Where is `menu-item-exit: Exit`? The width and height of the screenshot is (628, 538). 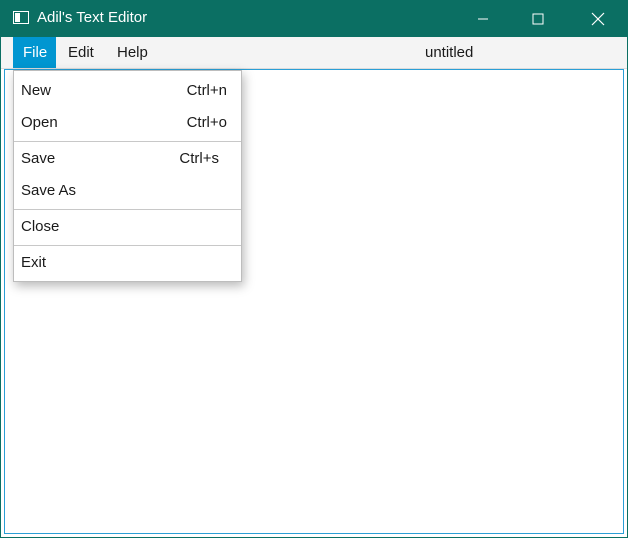
menu-item-exit: Exit is located at coordinates (127, 263).